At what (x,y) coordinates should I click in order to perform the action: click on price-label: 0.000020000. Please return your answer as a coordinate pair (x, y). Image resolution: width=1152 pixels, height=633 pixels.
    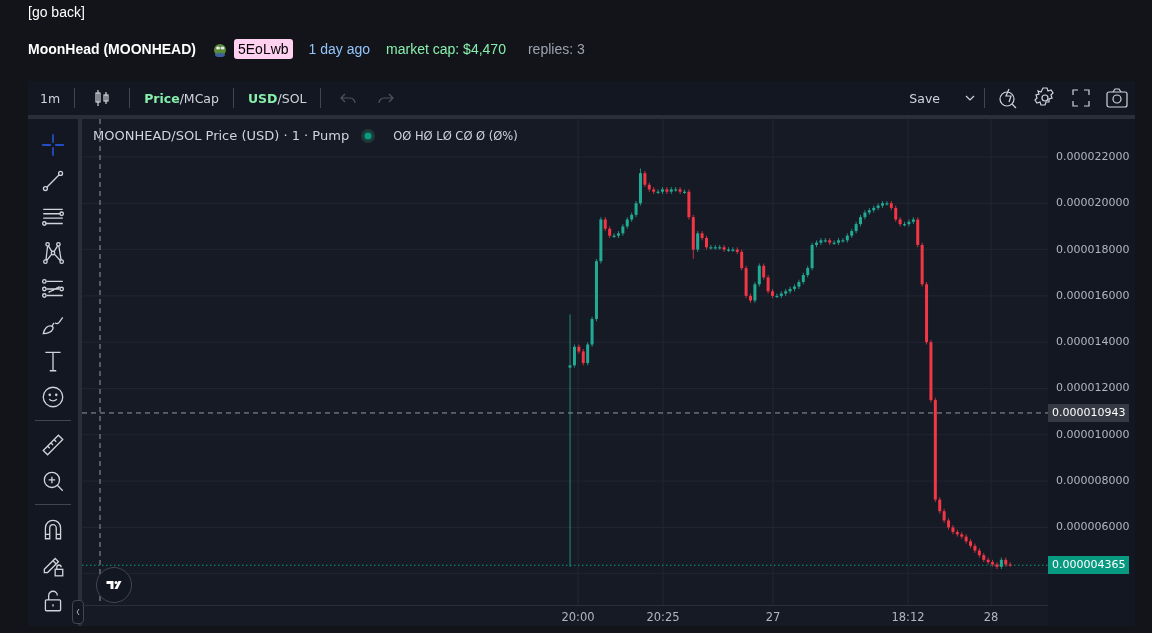
    Looking at the image, I should click on (1093, 203).